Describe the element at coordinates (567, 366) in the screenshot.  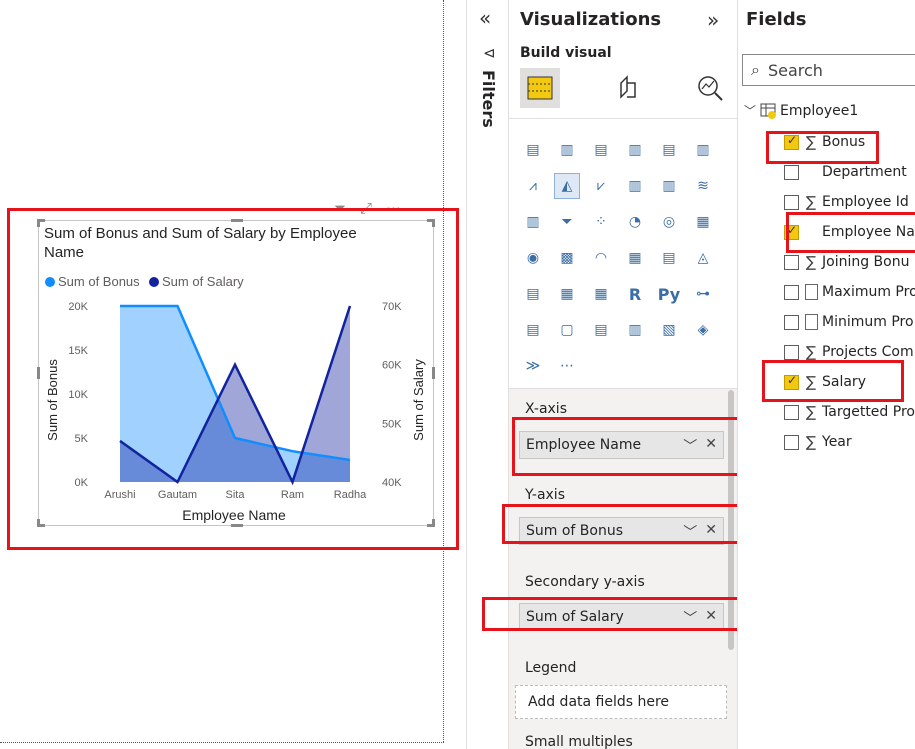
I see `more-visual-icon: ⋯` at that location.